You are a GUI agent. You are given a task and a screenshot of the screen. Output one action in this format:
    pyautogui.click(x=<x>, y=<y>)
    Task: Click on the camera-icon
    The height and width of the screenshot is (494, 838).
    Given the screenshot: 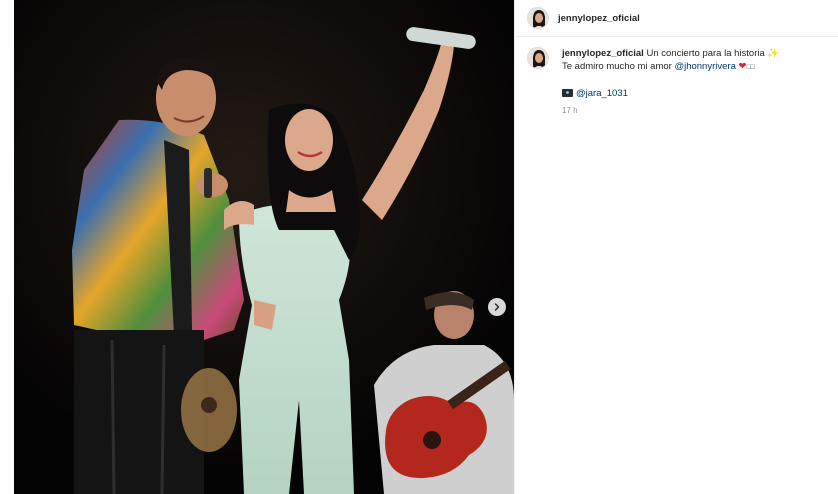 What is the action you would take?
    pyautogui.click(x=567, y=93)
    